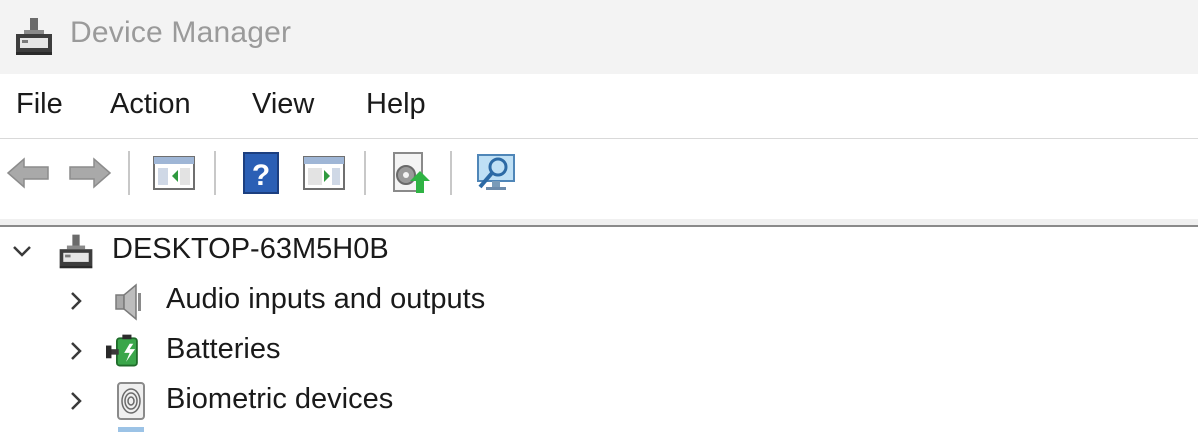 This screenshot has height=432, width=1198. Describe the element at coordinates (324, 173) in the screenshot. I see `action-pane-icon` at that location.